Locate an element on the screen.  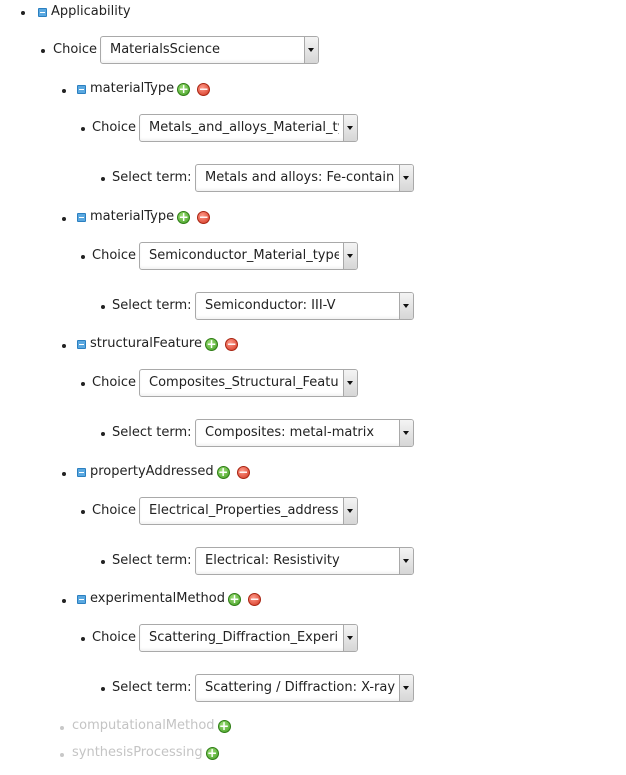
choice-select: Electrical_Properties_addressed is located at coordinates (248, 511).